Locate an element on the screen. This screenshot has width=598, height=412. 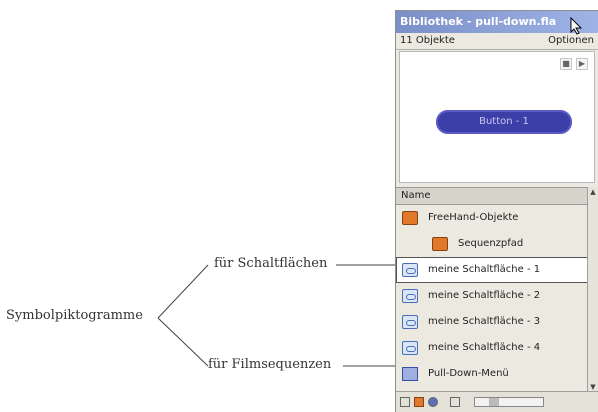
item-label: meine Schaltfläche - 4 is located at coordinates (484, 347).